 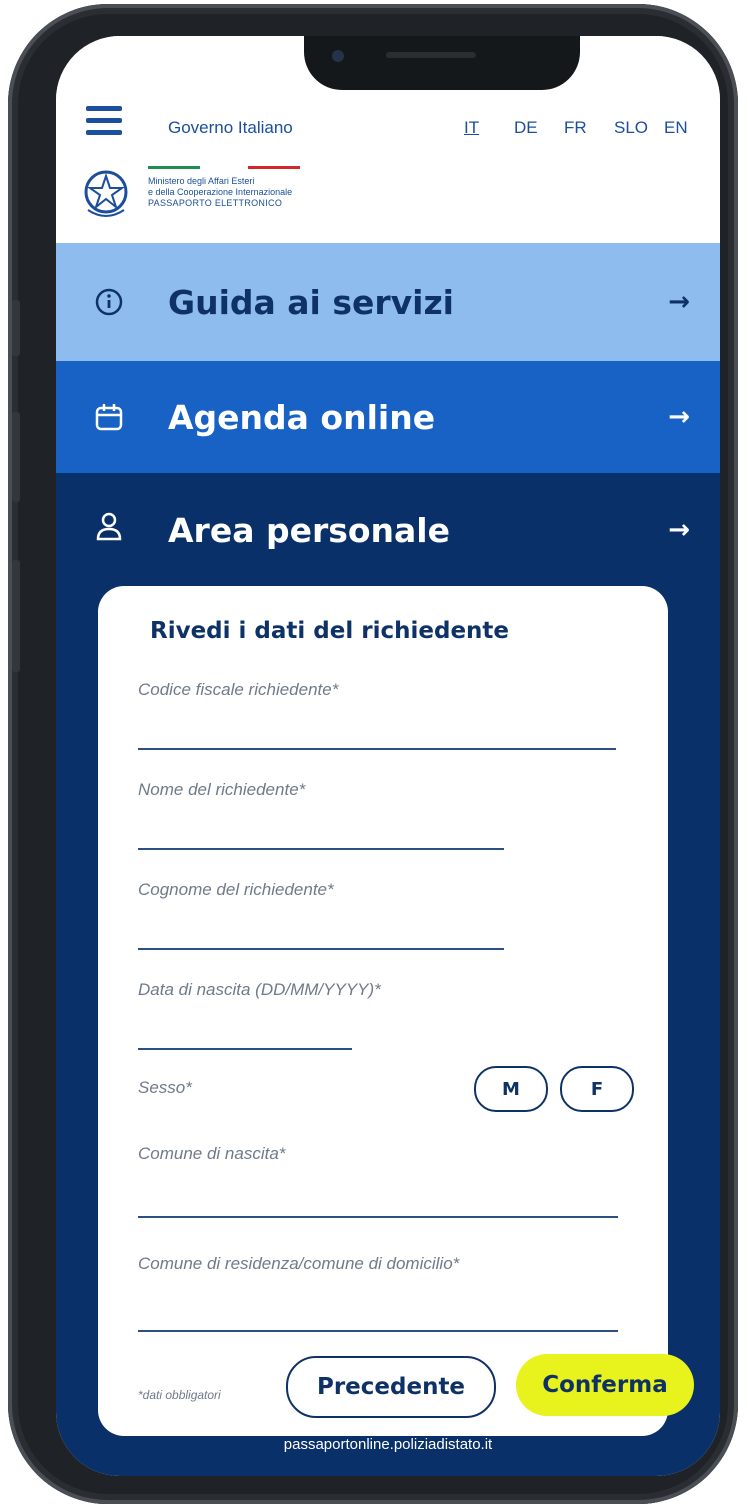 I want to click on nav-guida-servizi: Guida ai servizi →, so click(x=388, y=302).